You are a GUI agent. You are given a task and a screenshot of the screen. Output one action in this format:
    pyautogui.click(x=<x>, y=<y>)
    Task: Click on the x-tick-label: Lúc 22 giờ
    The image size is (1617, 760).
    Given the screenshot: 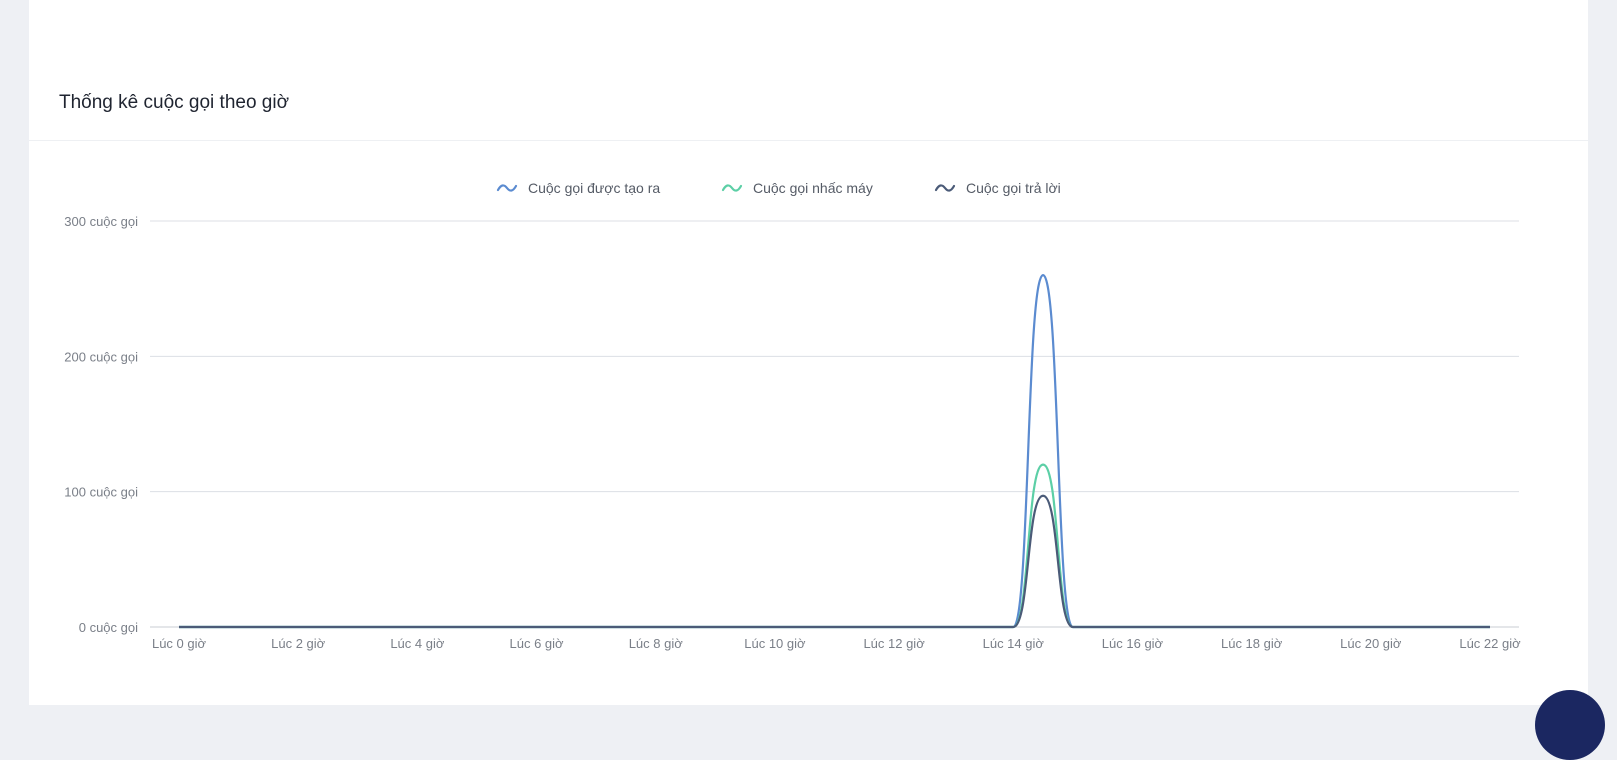 What is the action you would take?
    pyautogui.click(x=1490, y=643)
    